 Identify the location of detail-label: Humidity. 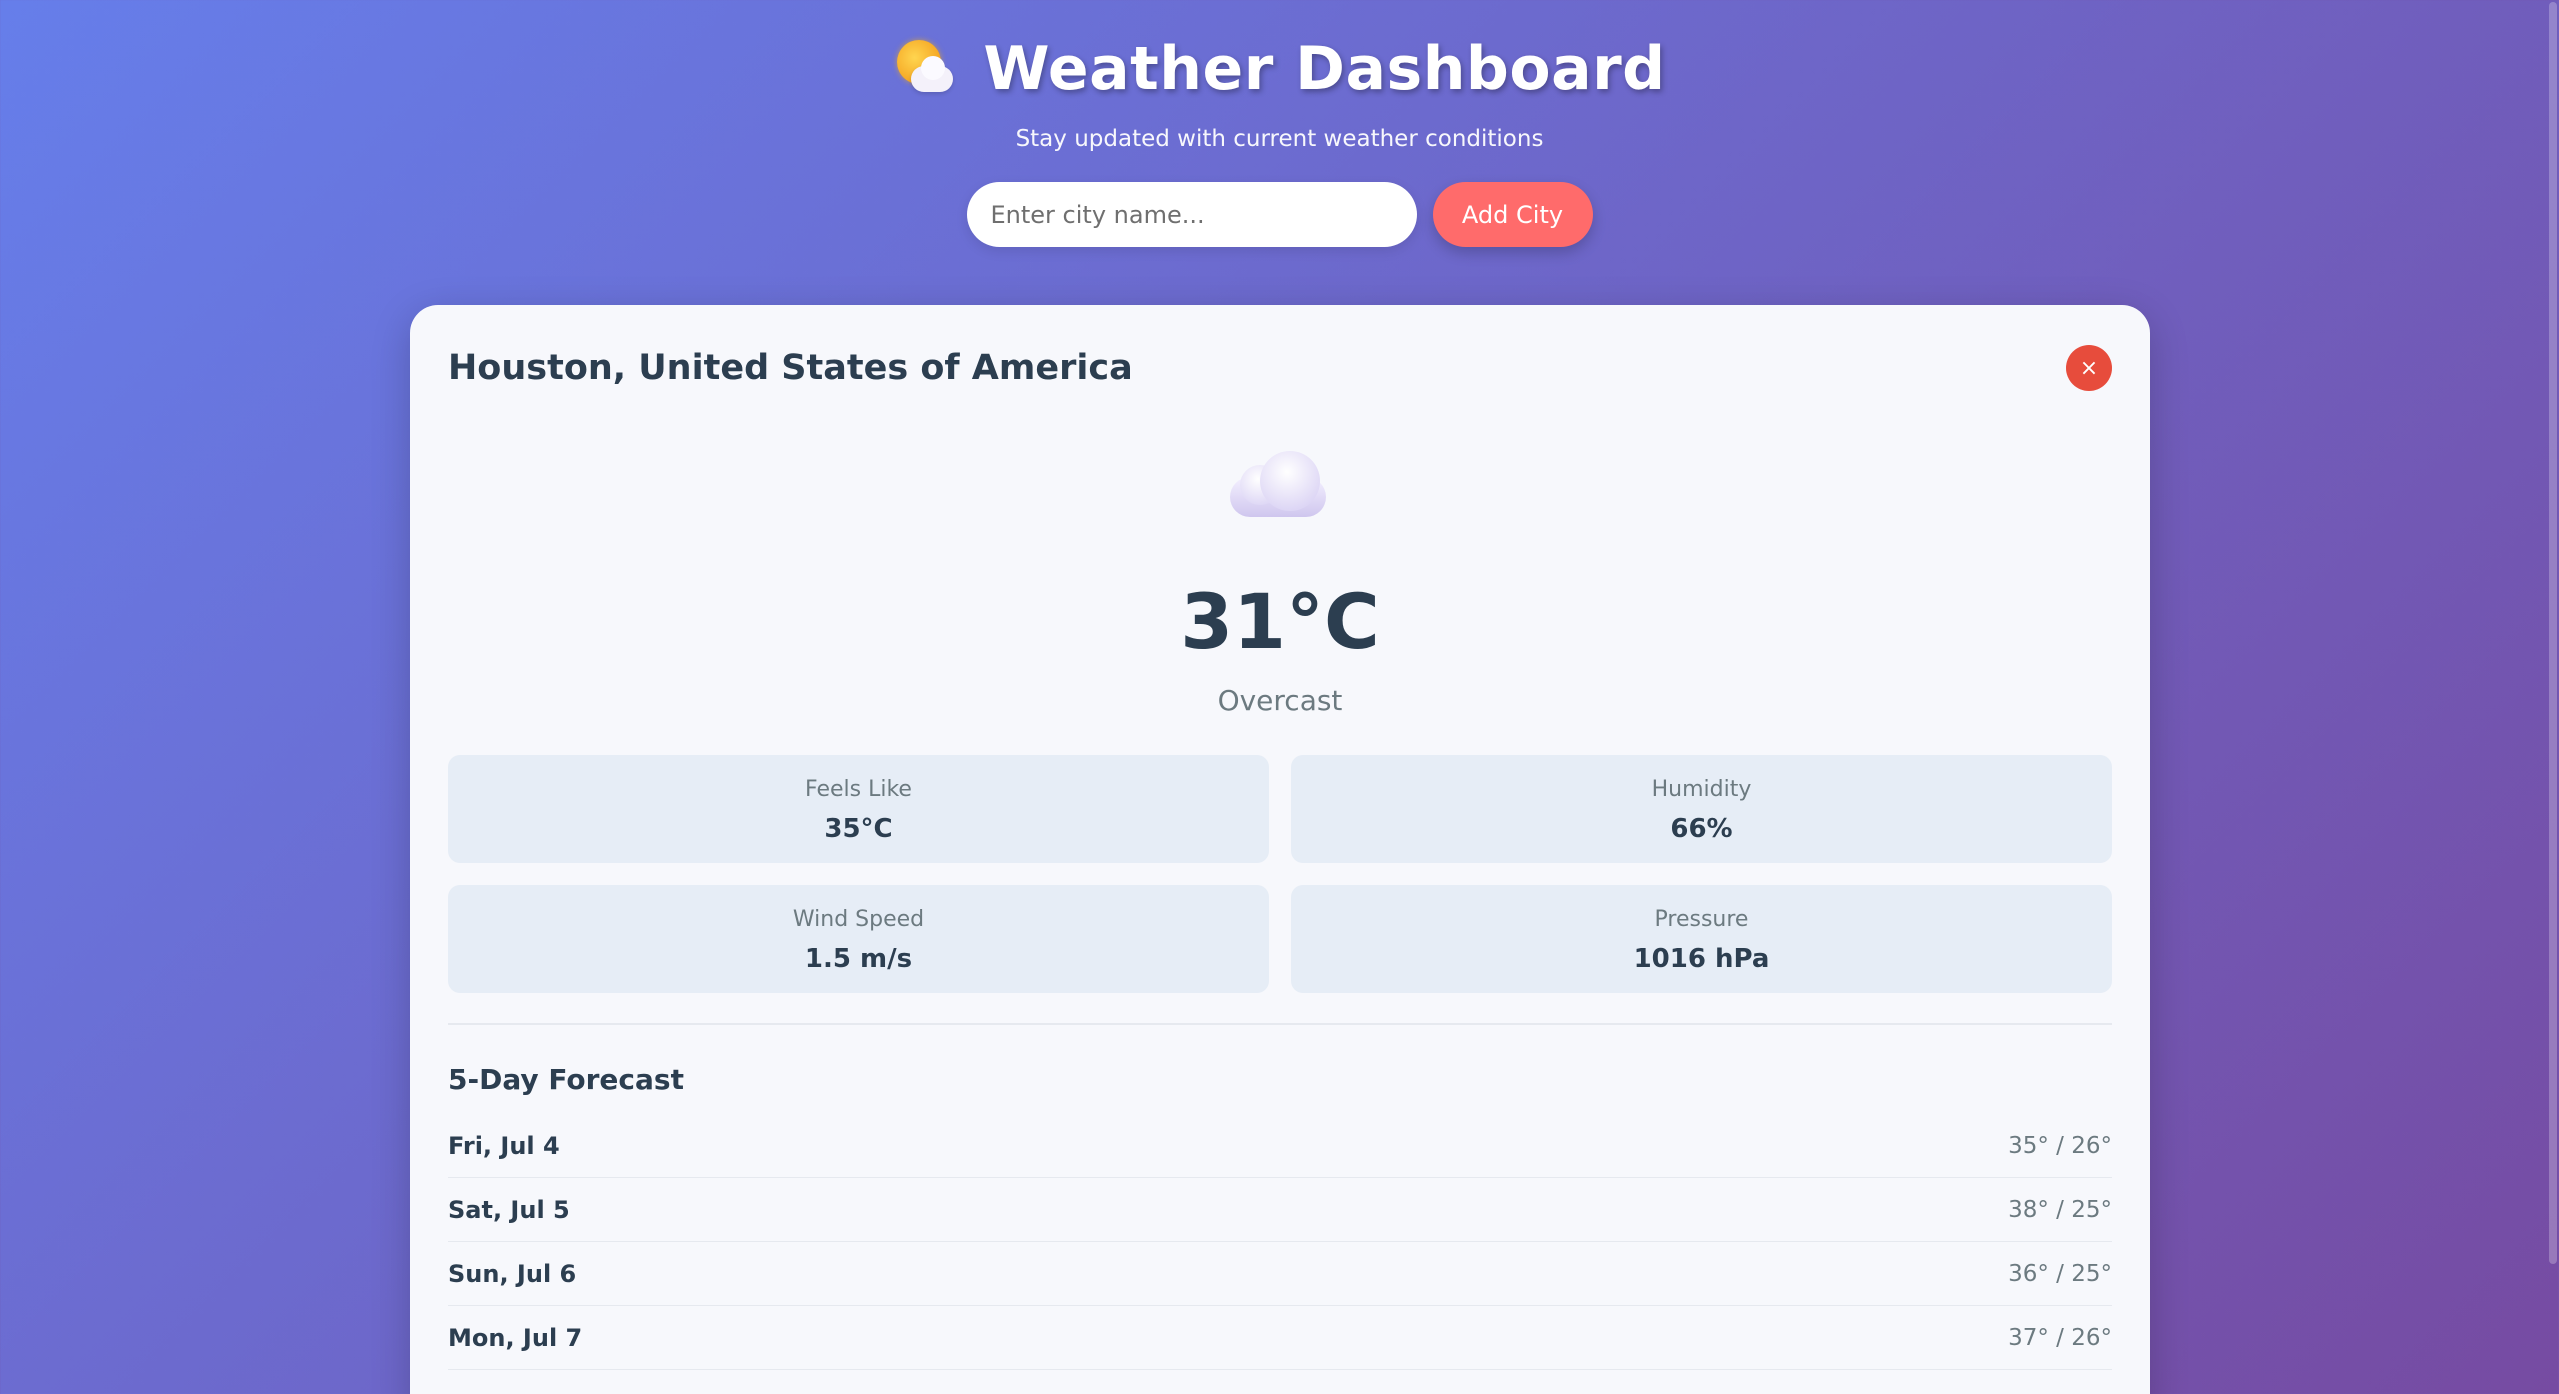
(1701, 789).